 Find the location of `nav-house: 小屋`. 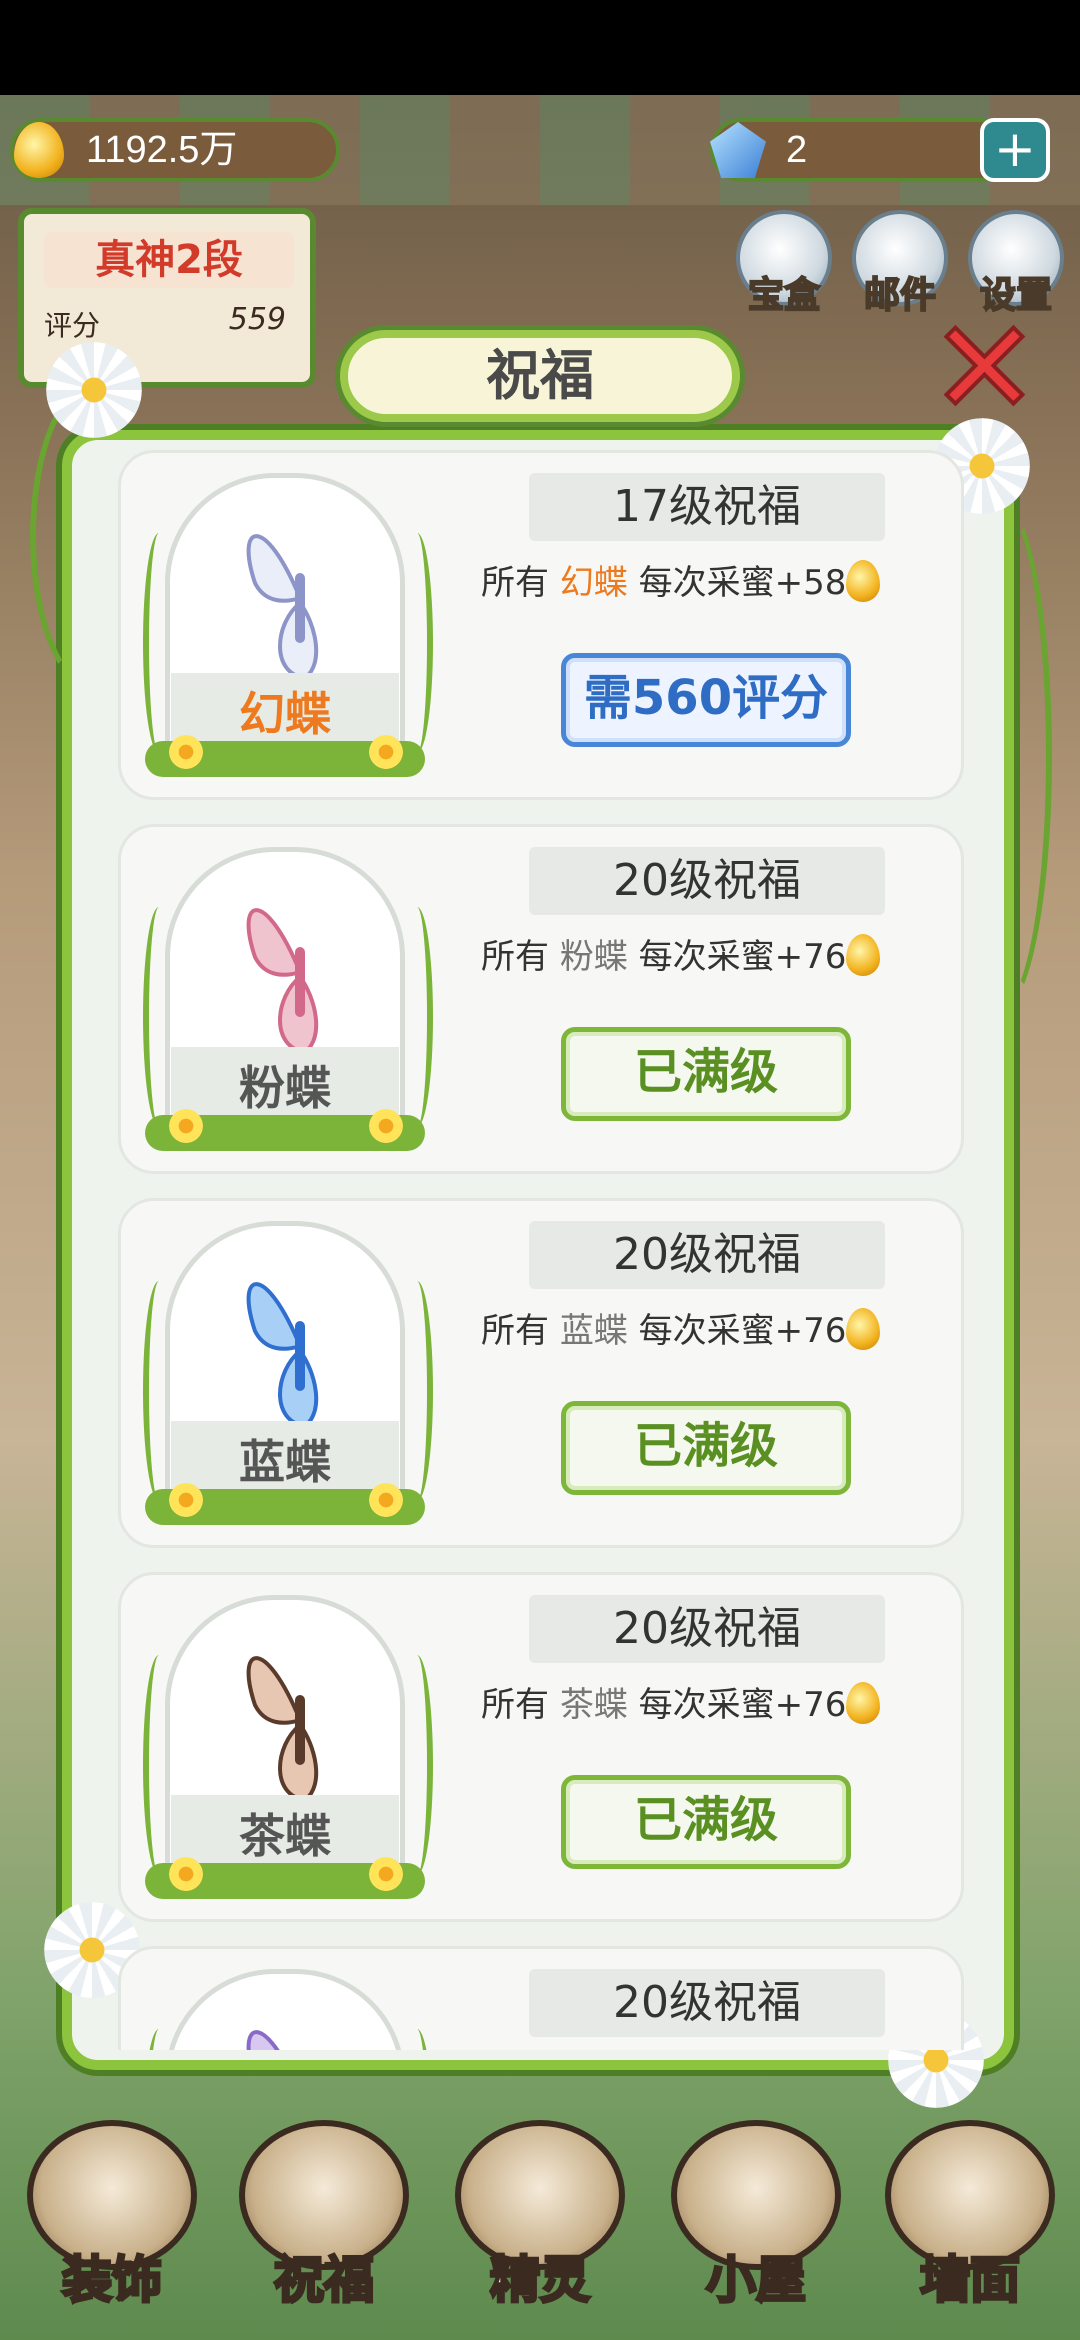

nav-house: 小屋 is located at coordinates (756, 2230).